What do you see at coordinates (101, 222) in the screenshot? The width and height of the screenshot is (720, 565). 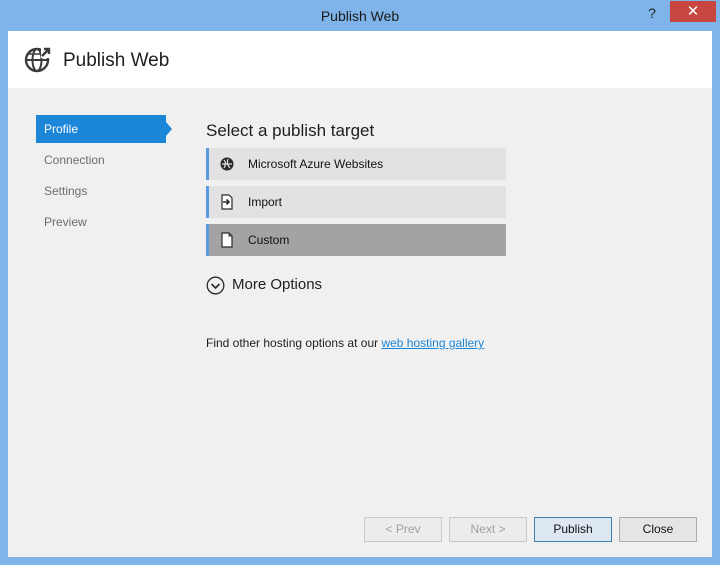 I see `nav-item-preview: Preview` at bounding box center [101, 222].